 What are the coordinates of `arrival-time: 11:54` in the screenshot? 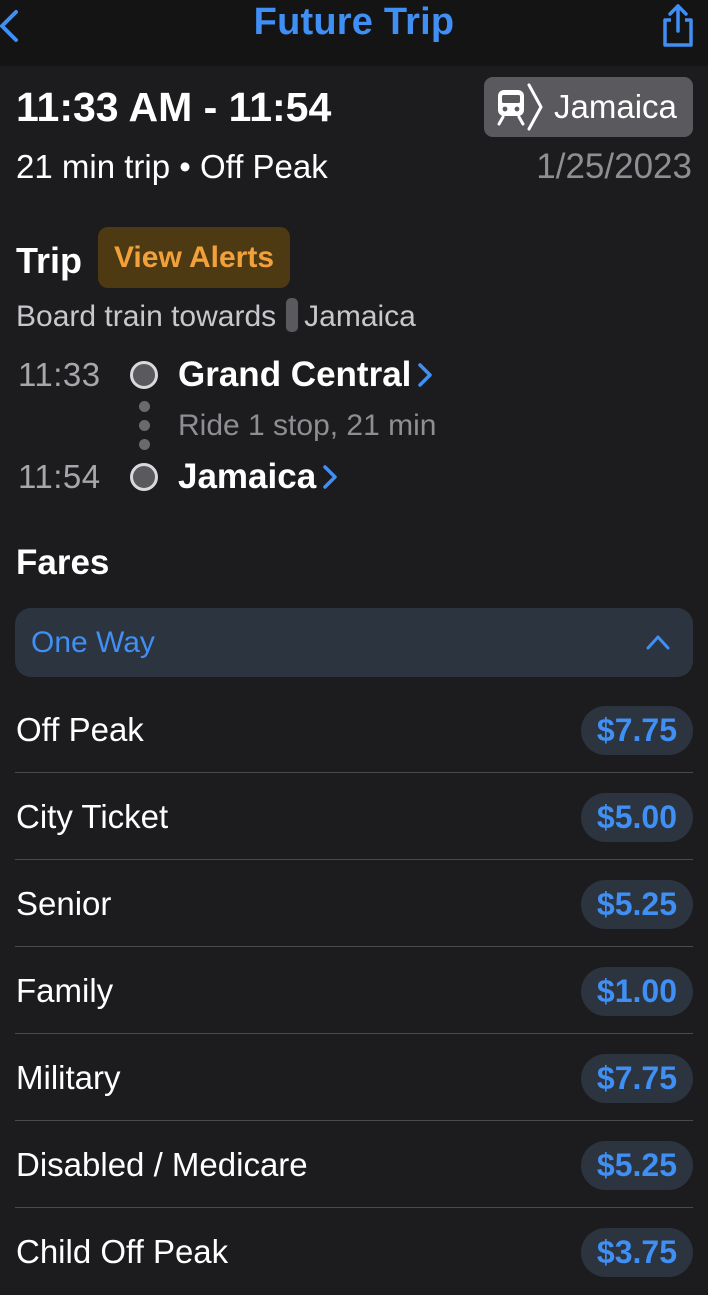 It's located at (59, 476).